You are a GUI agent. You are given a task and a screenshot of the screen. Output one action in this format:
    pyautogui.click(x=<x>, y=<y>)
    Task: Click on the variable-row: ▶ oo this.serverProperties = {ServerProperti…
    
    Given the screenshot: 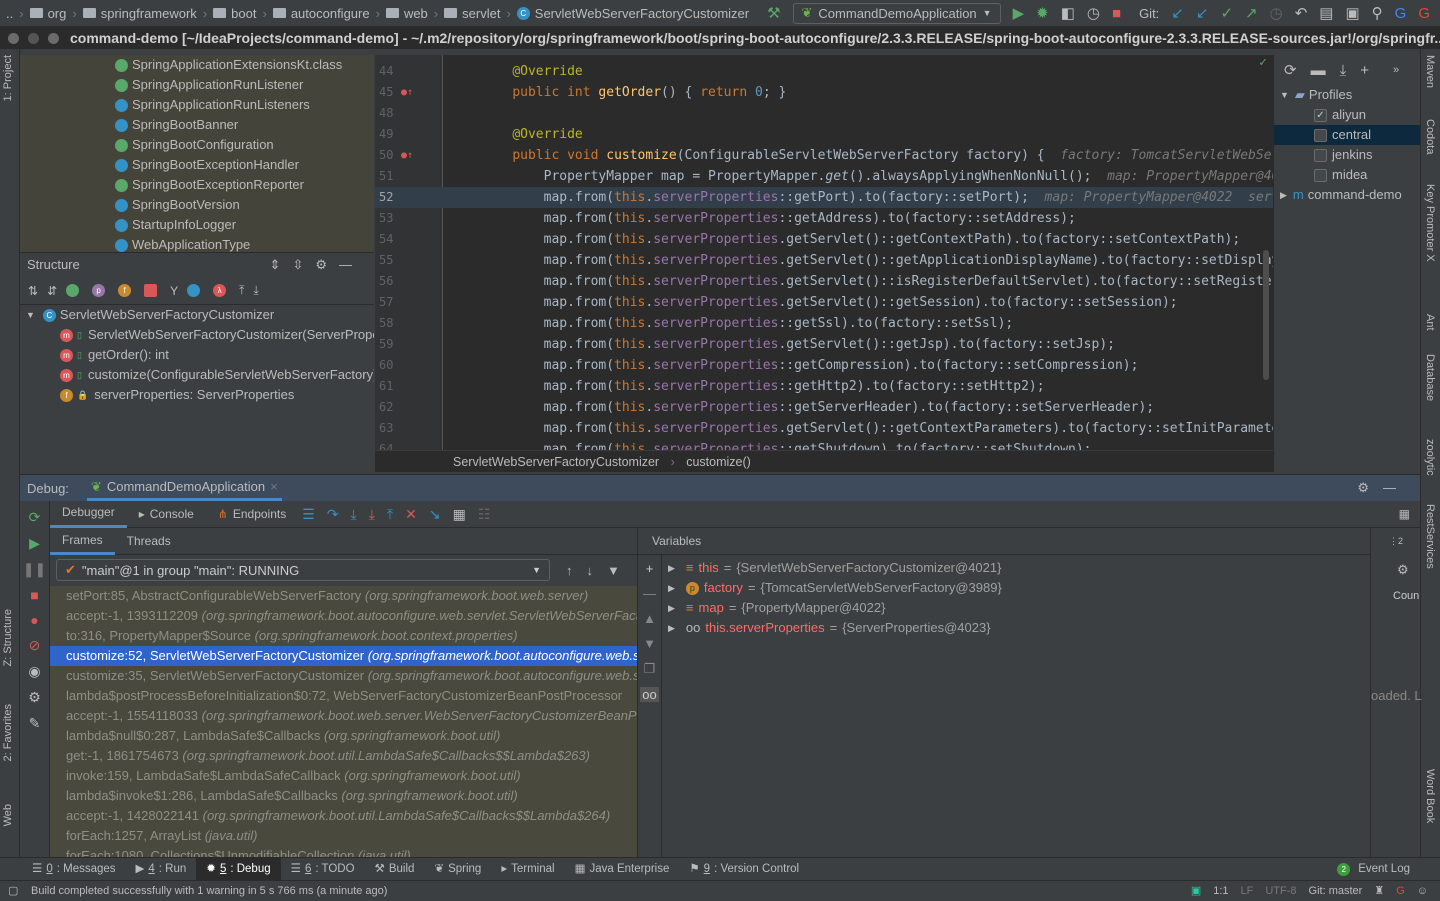 What is the action you would take?
    pyautogui.click(x=988, y=628)
    